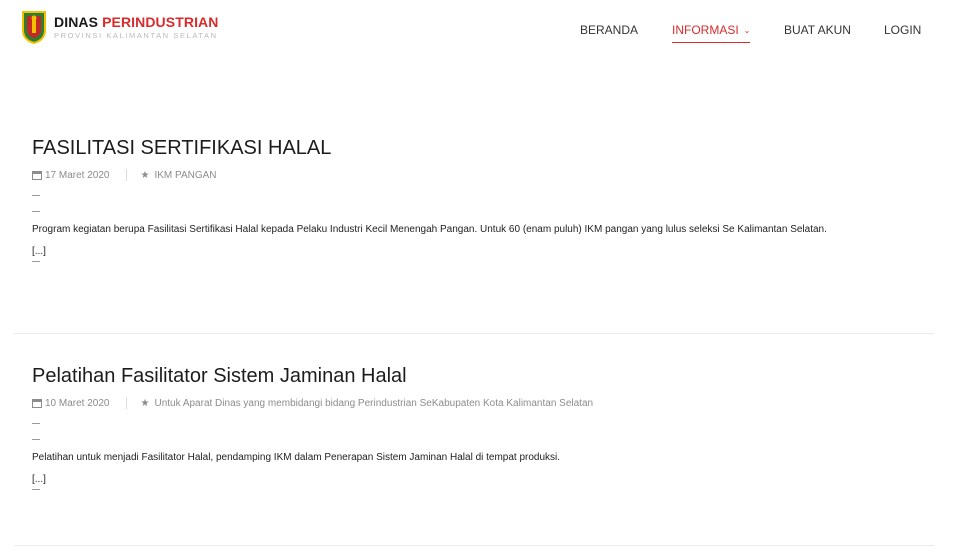  Describe the element at coordinates (77, 175) in the screenshot. I see `article-date: 17 Maret 2020` at that location.